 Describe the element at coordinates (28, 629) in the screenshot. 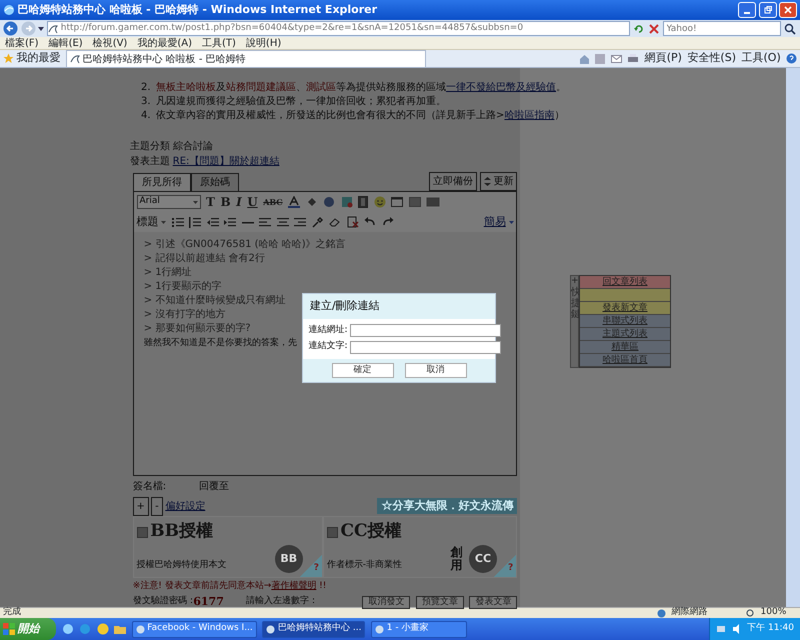

I see `start-button: 開始` at that location.